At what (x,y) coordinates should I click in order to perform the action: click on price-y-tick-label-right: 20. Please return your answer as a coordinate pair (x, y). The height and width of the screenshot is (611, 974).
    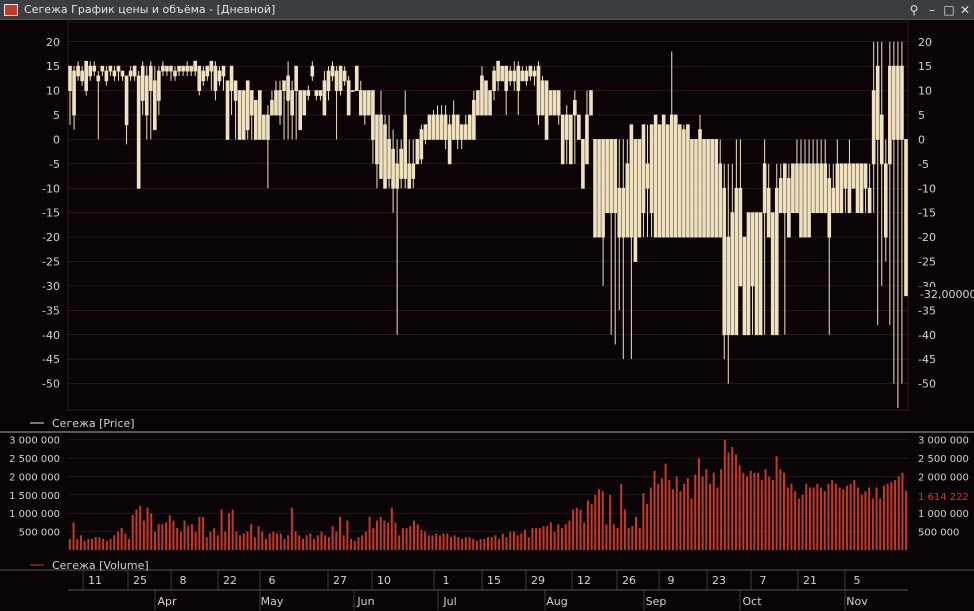
    Looking at the image, I should click on (925, 42).